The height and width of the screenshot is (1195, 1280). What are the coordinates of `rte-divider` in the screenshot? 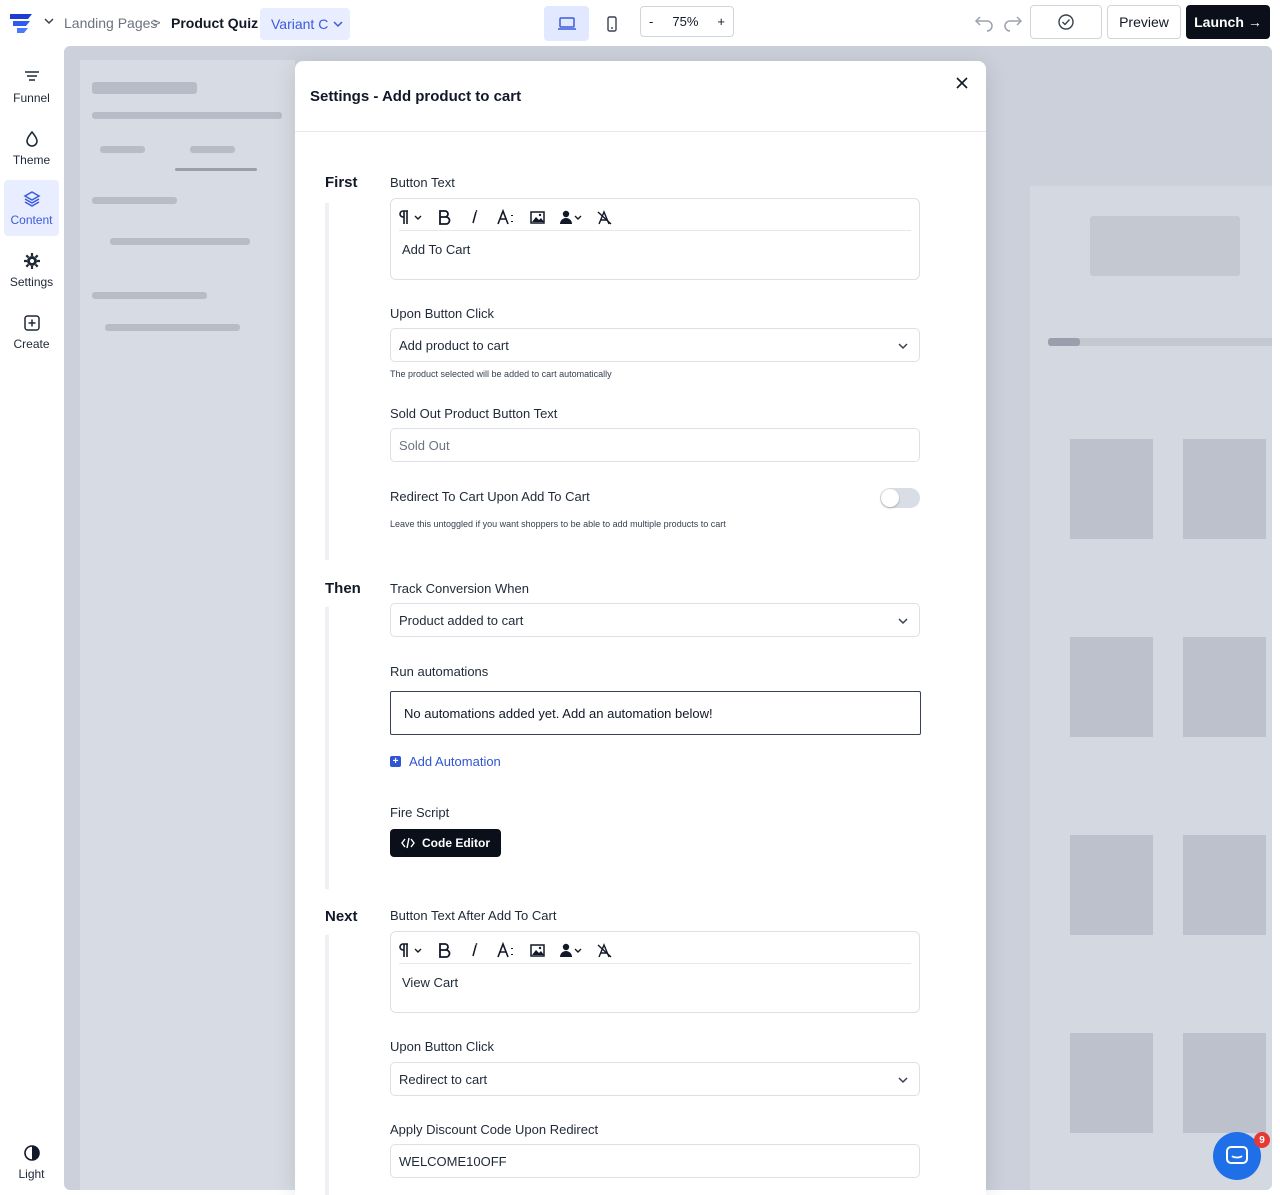 It's located at (655, 230).